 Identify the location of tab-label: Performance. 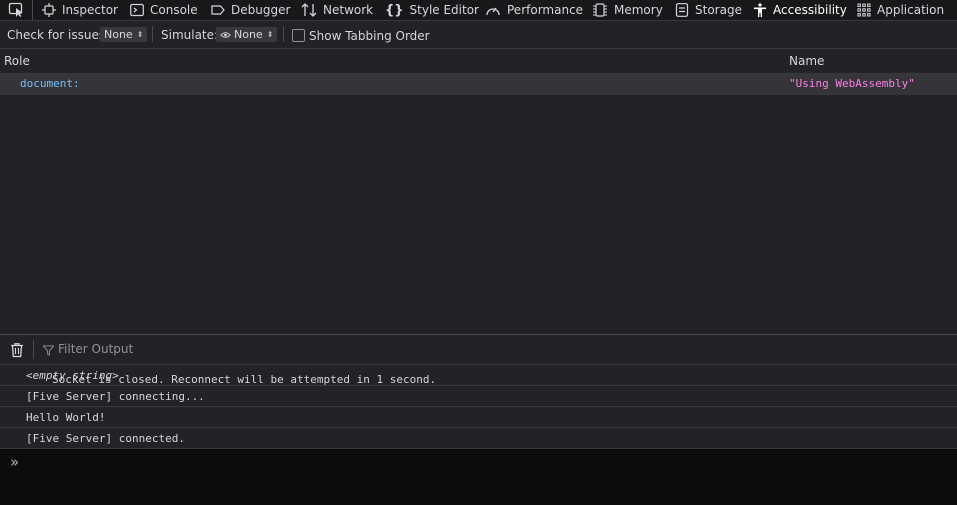
(545, 10).